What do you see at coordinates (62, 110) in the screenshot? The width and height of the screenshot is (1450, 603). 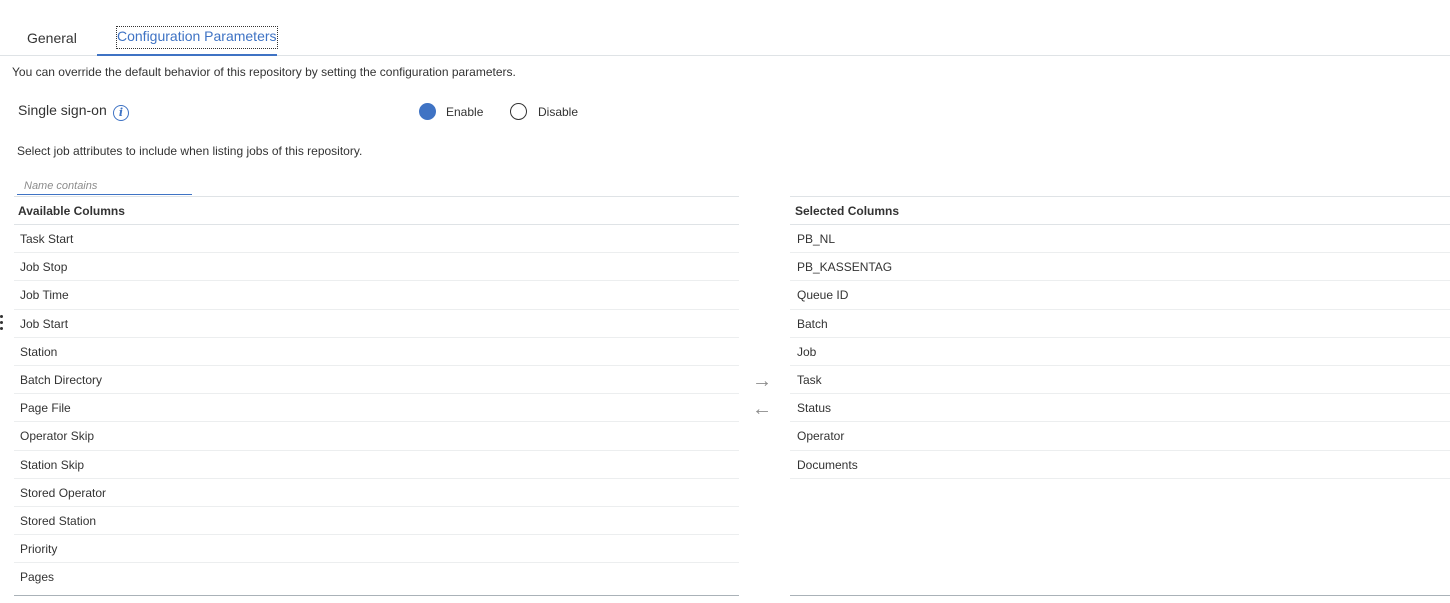 I see `sso-label: Single sign-on` at bounding box center [62, 110].